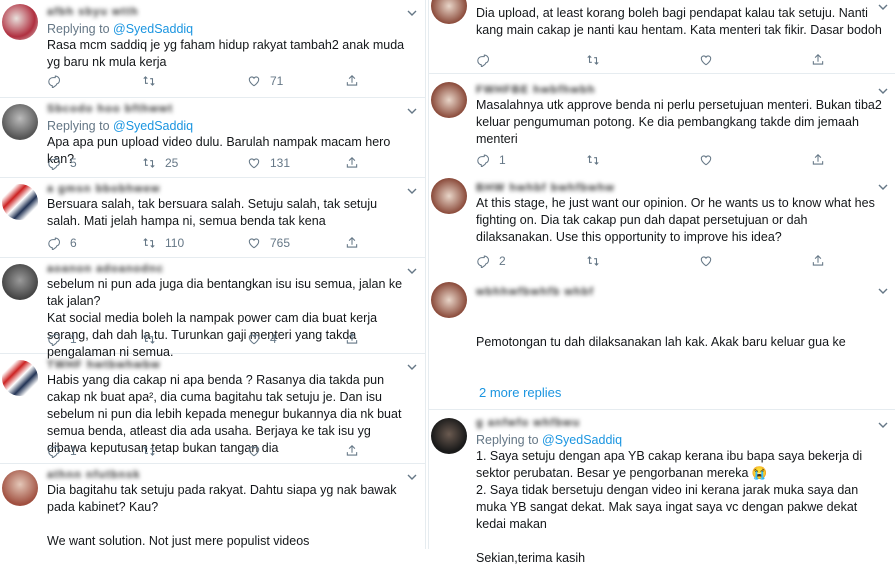 Image resolution: width=895 pixels, height=567 pixels. Describe the element at coordinates (268, 163) in the screenshot. I see `like-button: 131` at that location.